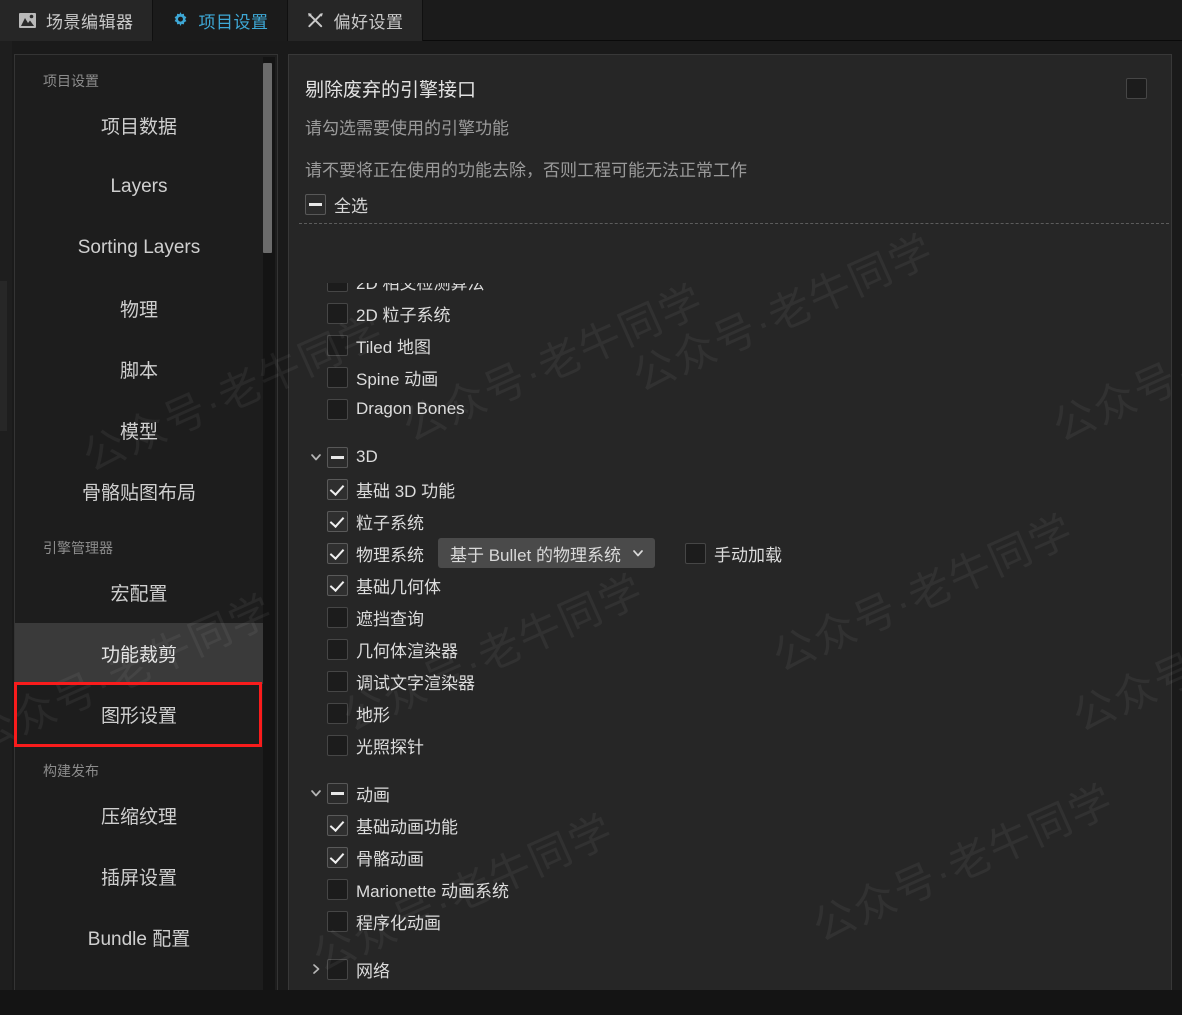  Describe the element at coordinates (139, 592) in the screenshot. I see `sidebar-item-macro-config: 宏配置` at that location.